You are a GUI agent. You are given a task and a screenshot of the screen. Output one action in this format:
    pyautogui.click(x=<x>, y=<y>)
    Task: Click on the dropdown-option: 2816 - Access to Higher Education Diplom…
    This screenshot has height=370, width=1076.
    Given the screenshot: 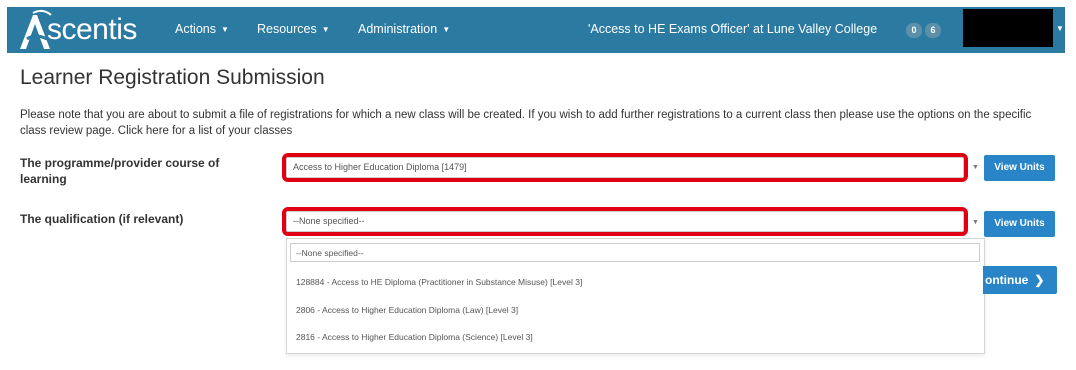 What is the action you would take?
    pyautogui.click(x=414, y=337)
    